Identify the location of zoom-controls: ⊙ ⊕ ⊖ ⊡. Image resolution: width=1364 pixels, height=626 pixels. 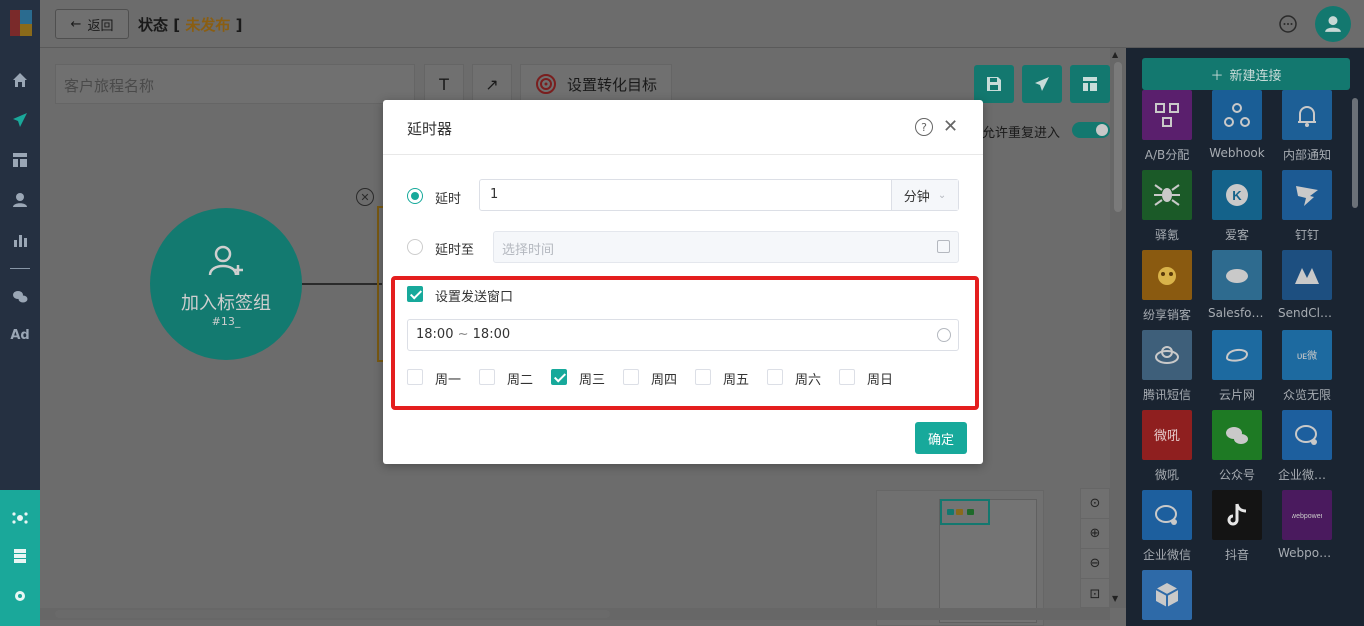
(1095, 548).